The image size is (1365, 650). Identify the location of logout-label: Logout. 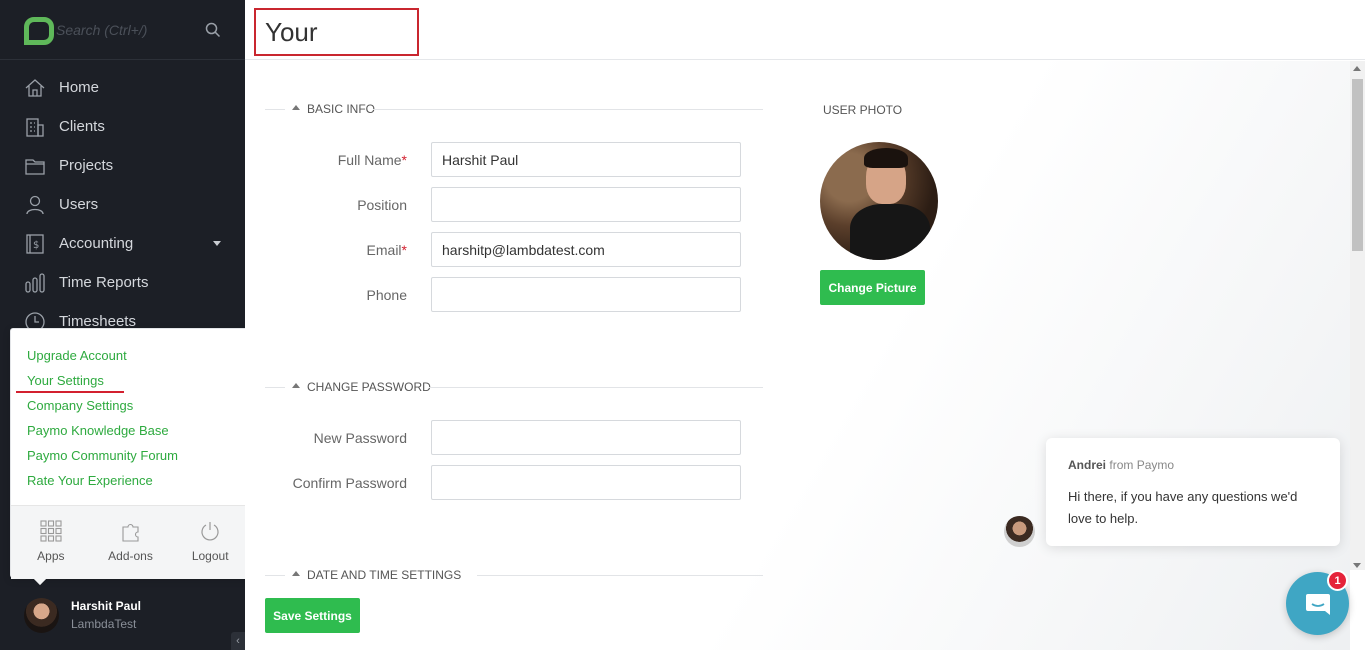
(210, 556).